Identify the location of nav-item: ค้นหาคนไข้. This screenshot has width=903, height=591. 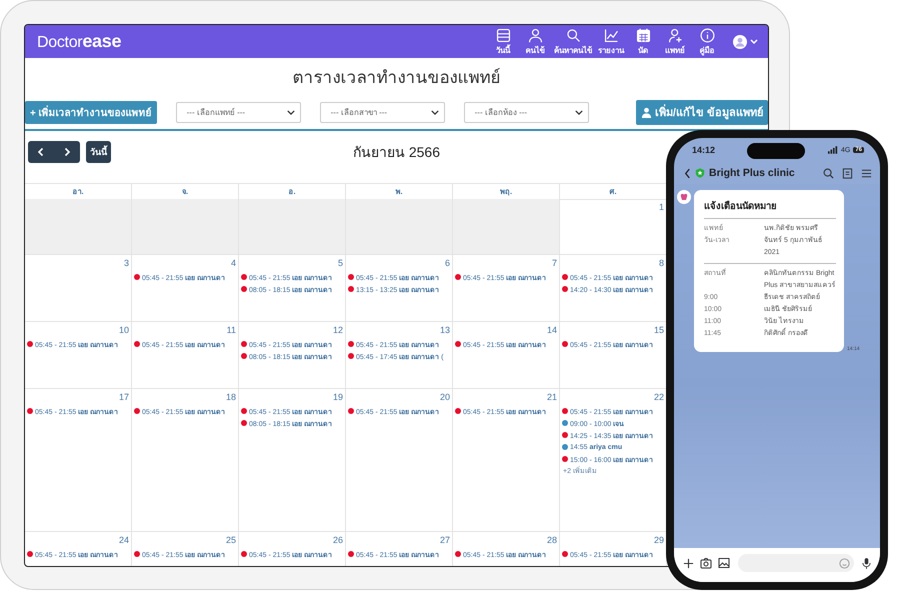
(573, 41).